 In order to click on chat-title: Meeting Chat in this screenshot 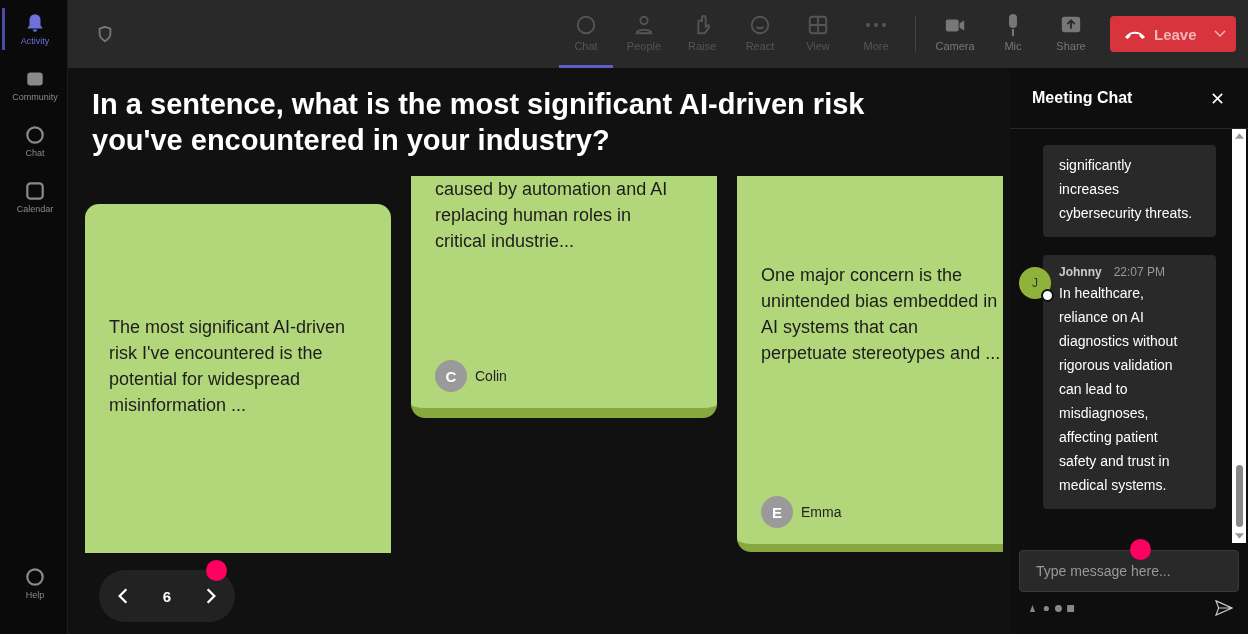, I will do `click(1082, 98)`.